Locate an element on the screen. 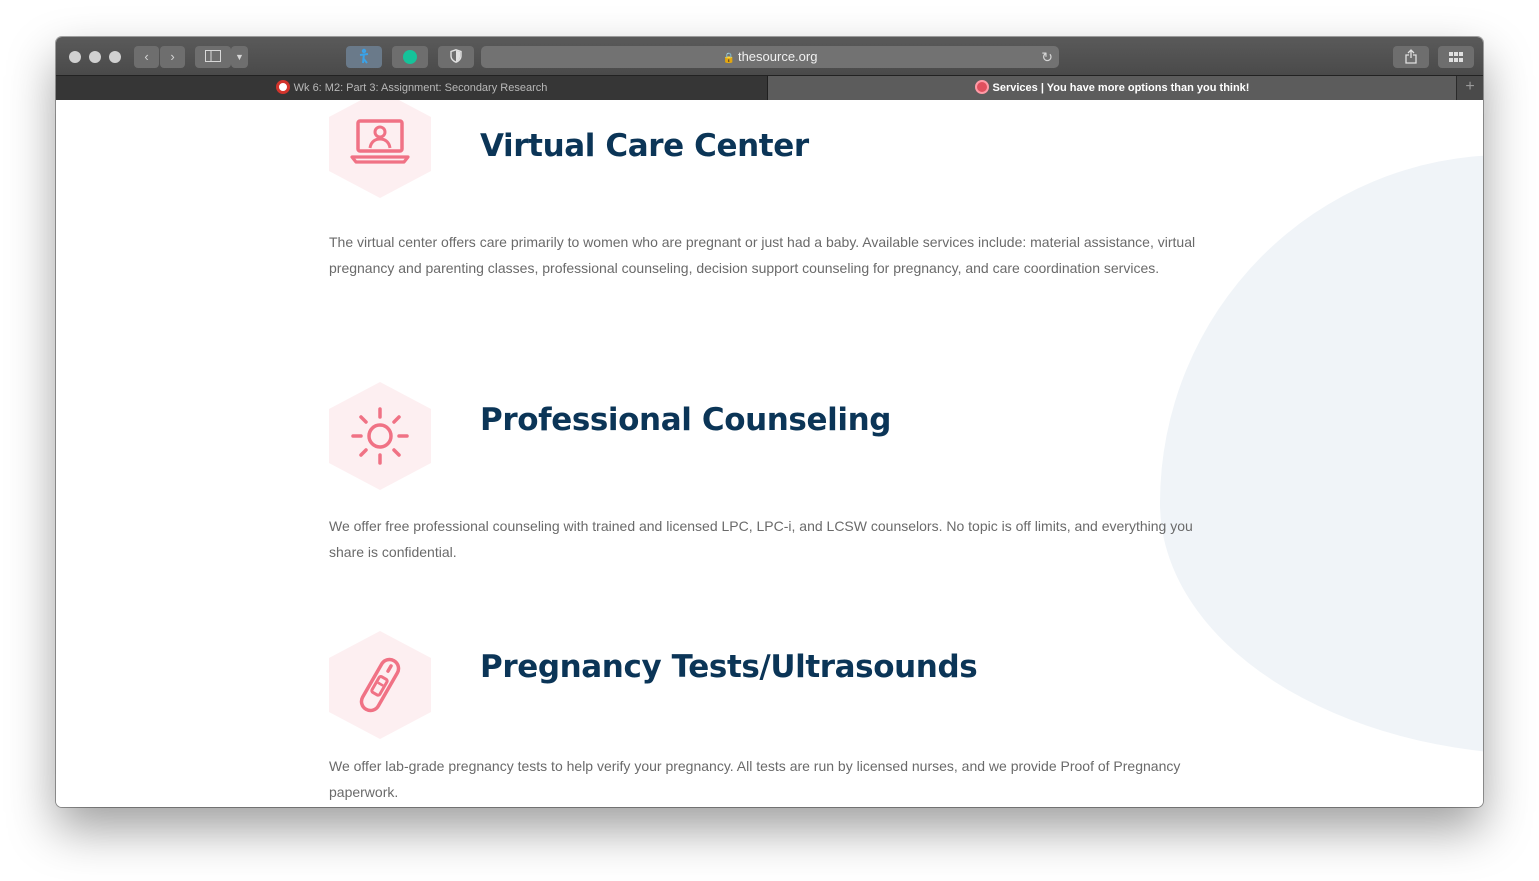 The width and height of the screenshot is (1539, 881). sun-icon is located at coordinates (380, 436).